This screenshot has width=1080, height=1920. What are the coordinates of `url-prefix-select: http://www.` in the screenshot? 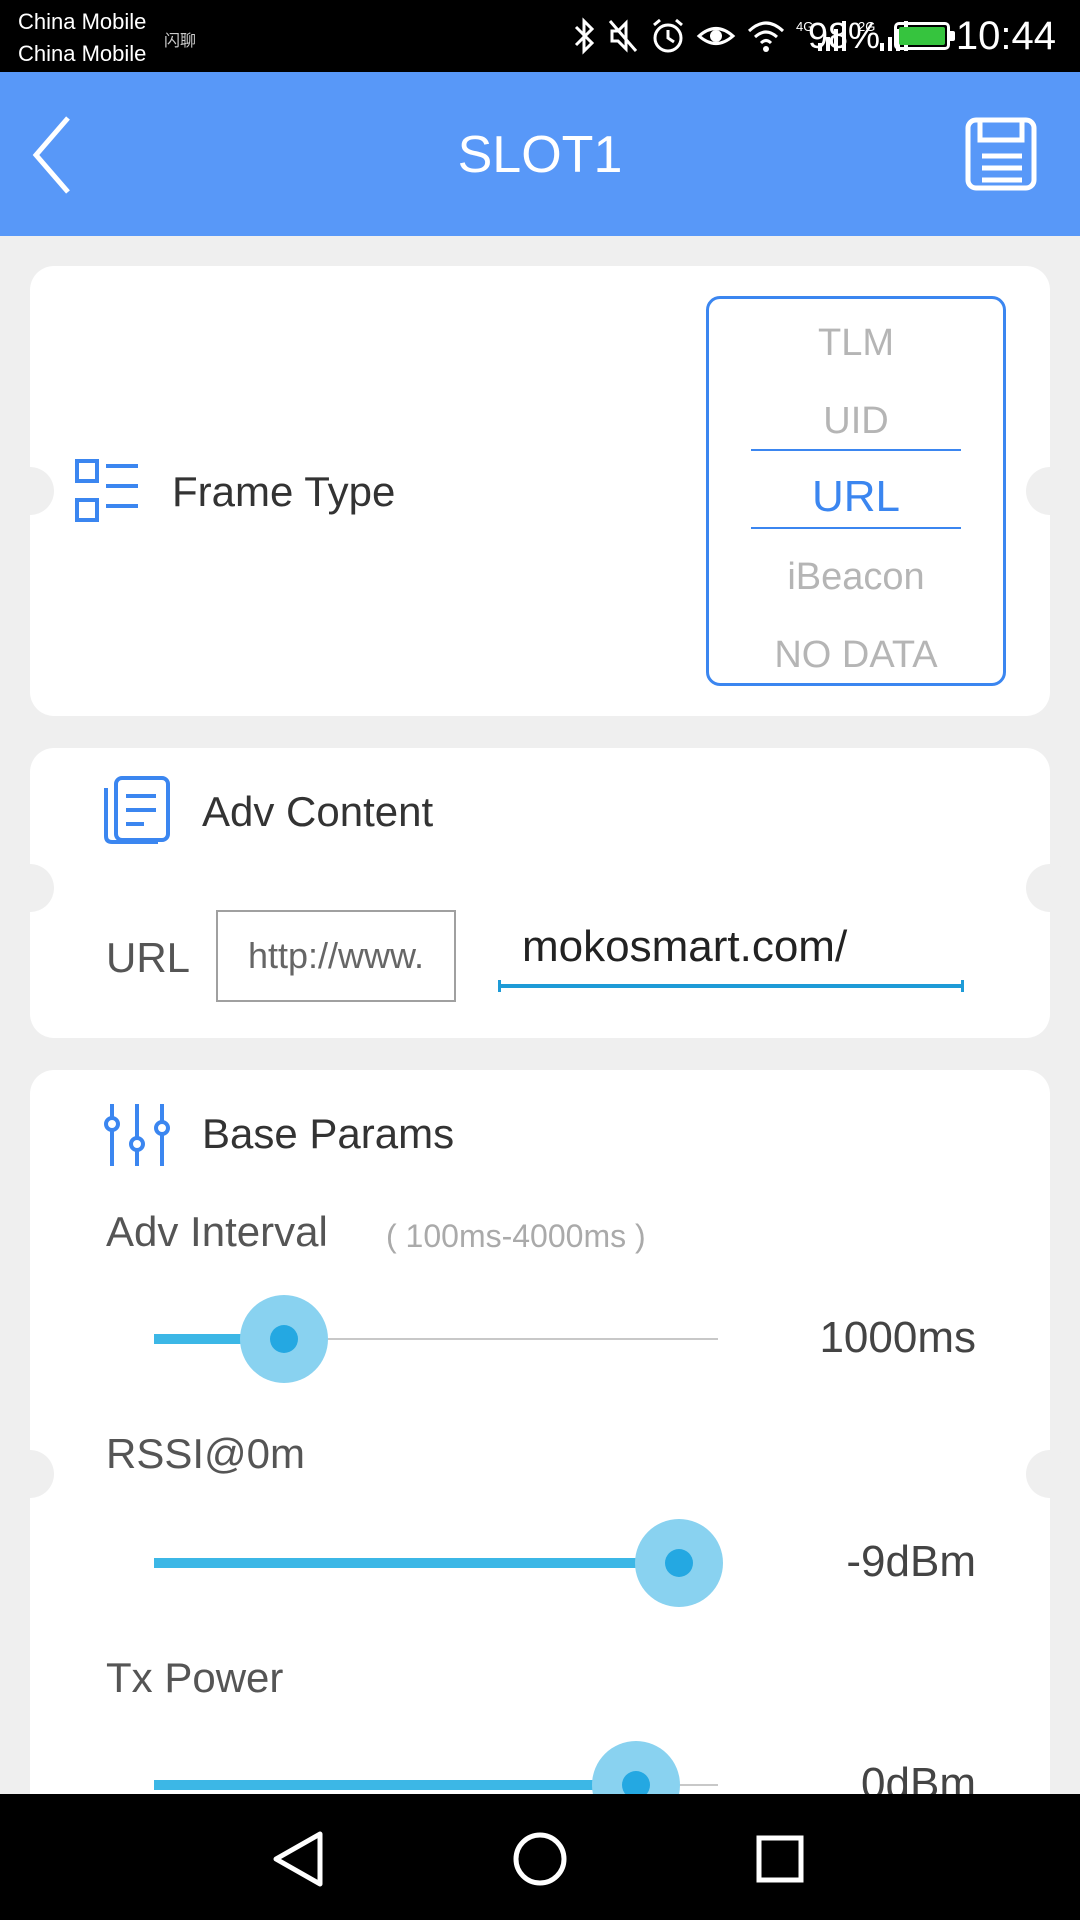 It's located at (336, 956).